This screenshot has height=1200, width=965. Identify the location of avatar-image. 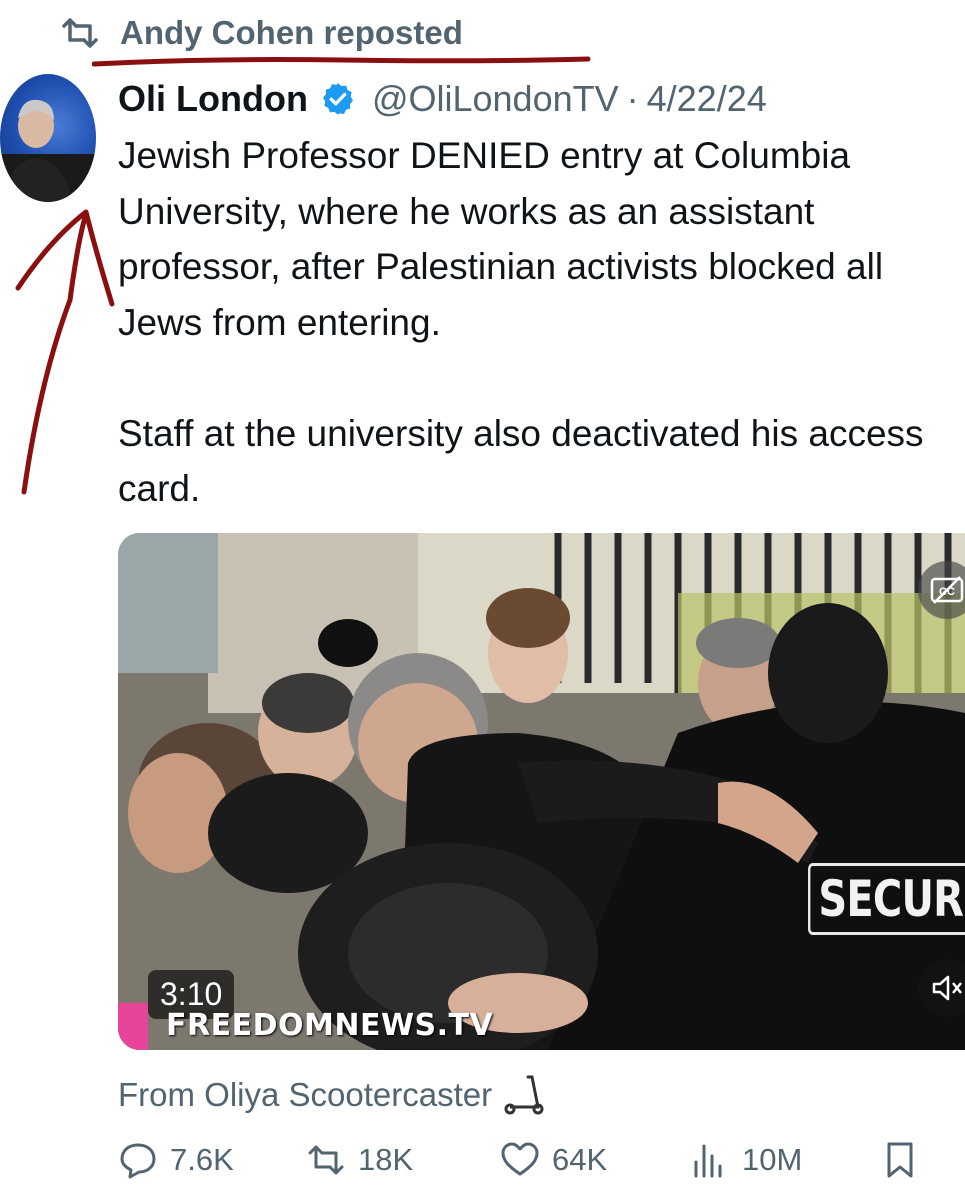
(48, 150).